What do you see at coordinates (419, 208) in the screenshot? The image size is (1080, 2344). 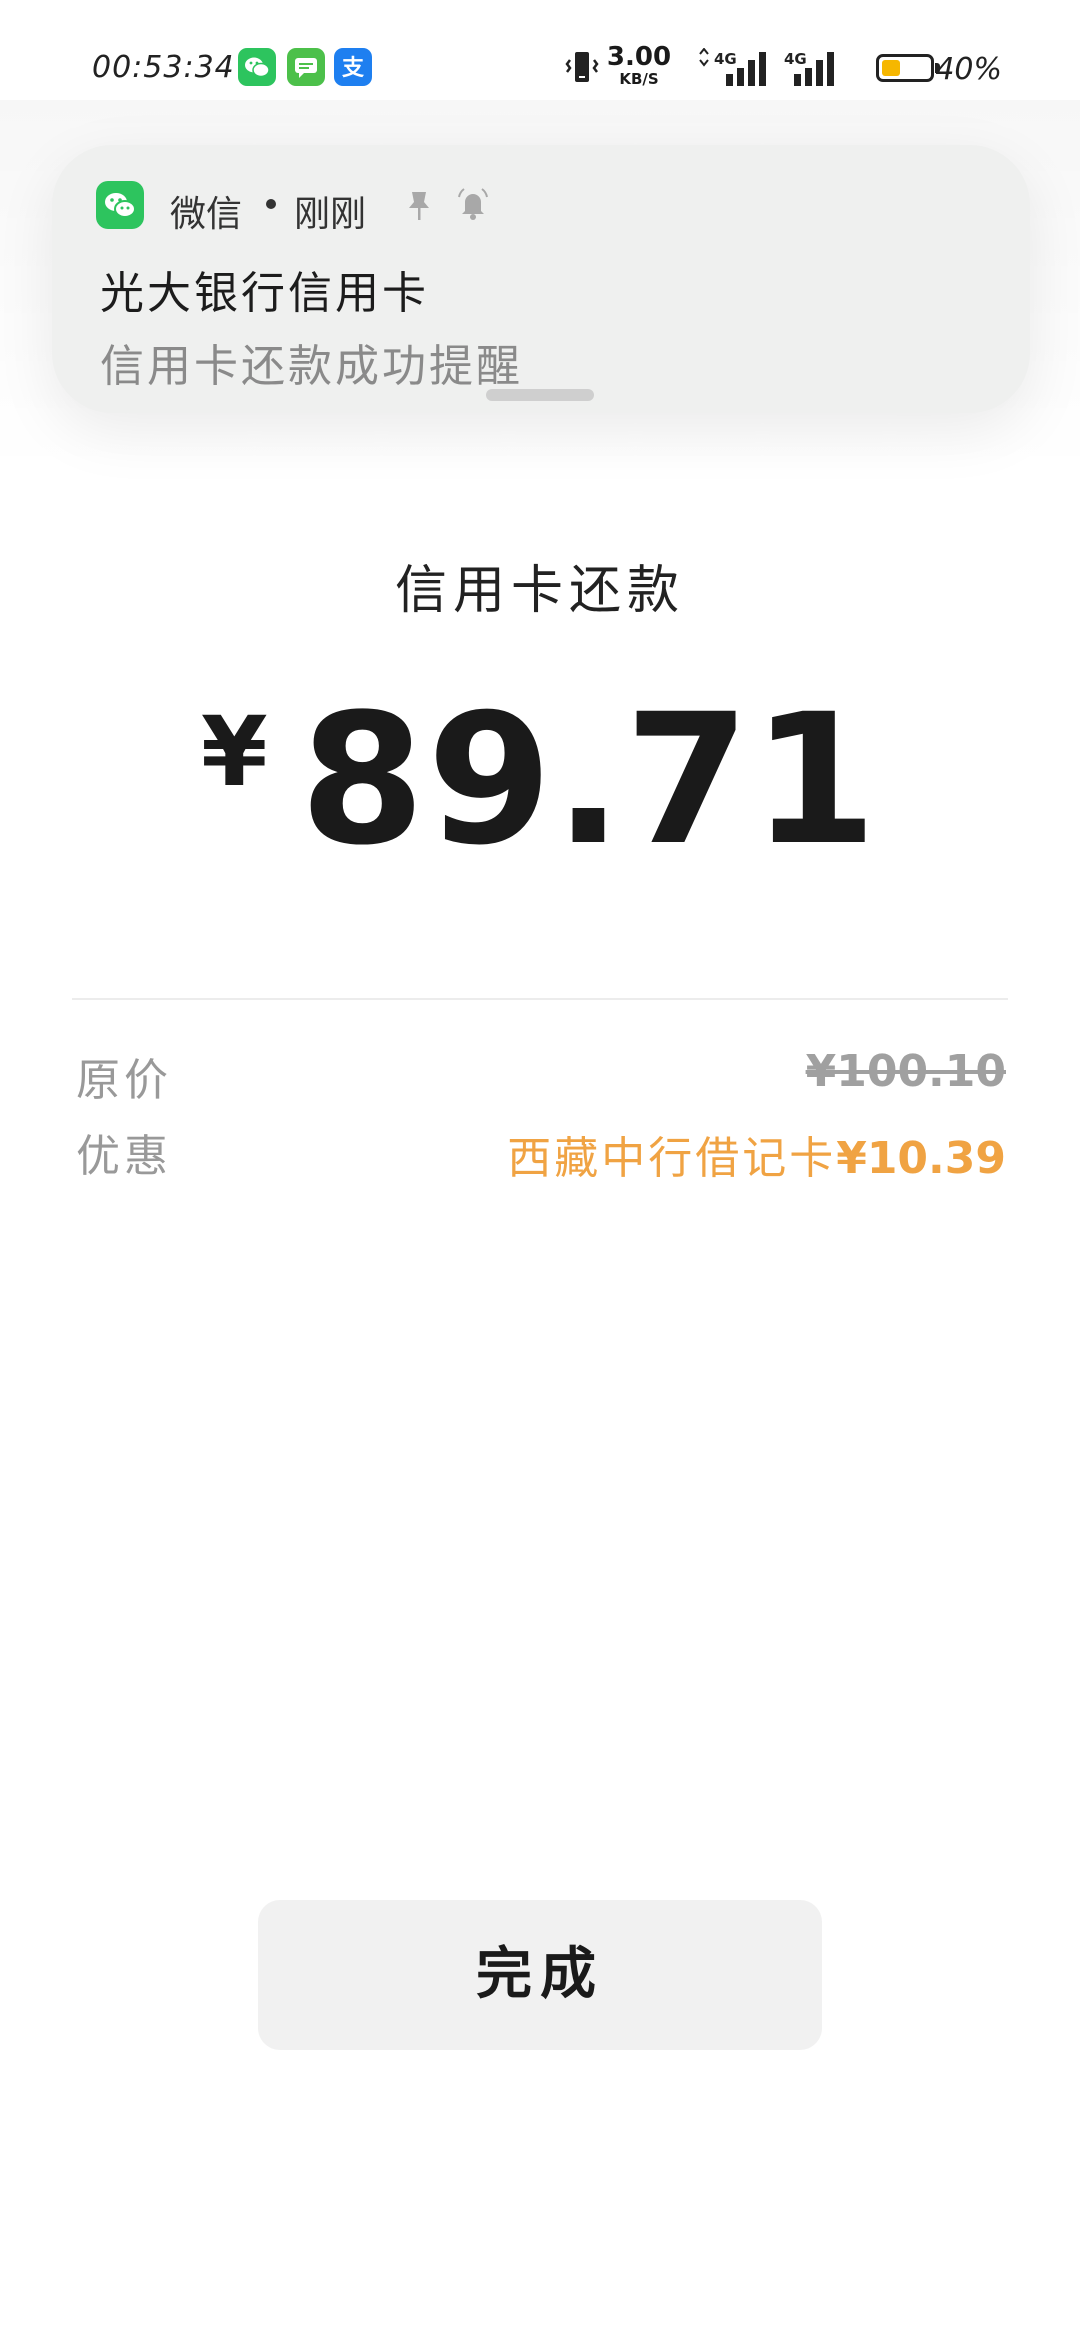 I see `pin-icon` at bounding box center [419, 208].